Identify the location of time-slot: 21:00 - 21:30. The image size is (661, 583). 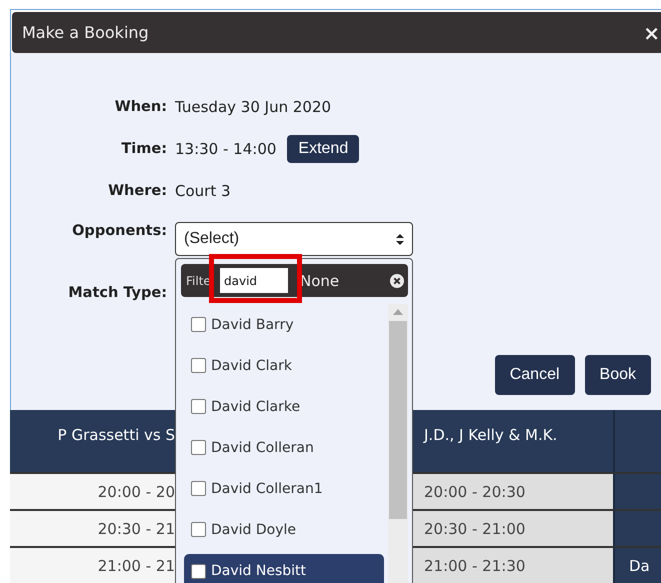
(513, 564).